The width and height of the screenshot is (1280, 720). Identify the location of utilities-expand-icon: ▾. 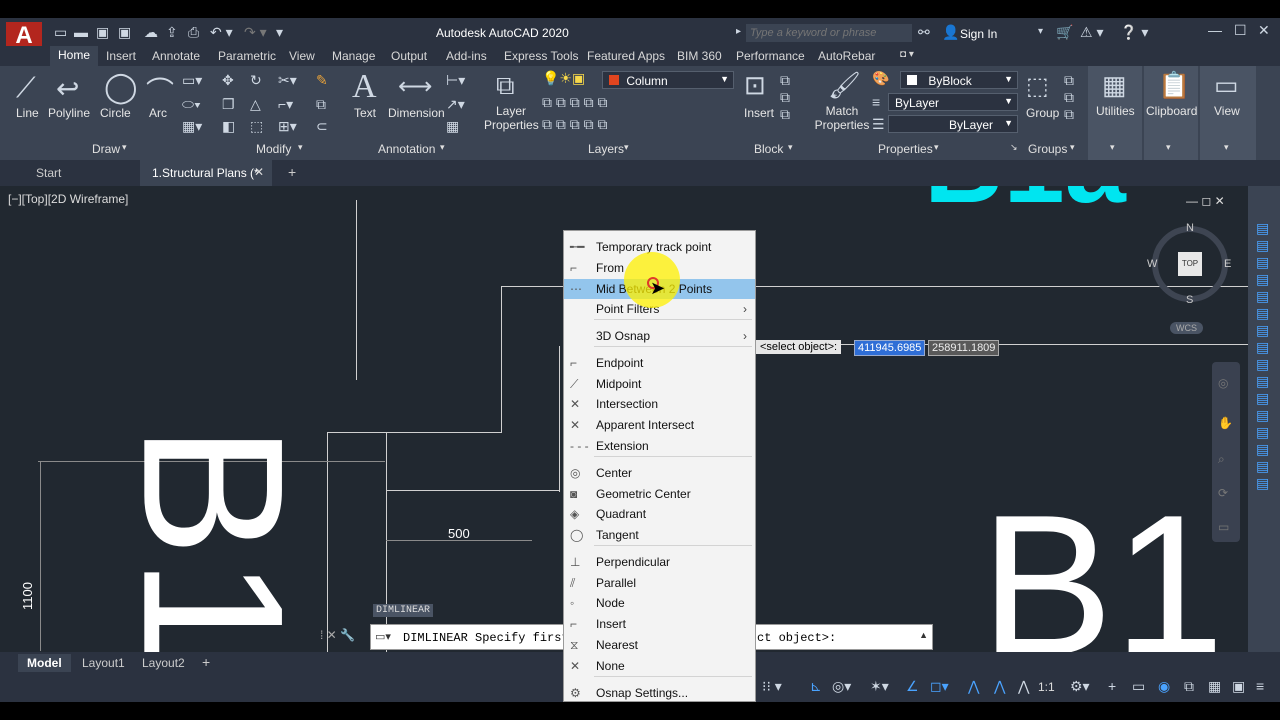
(1112, 147).